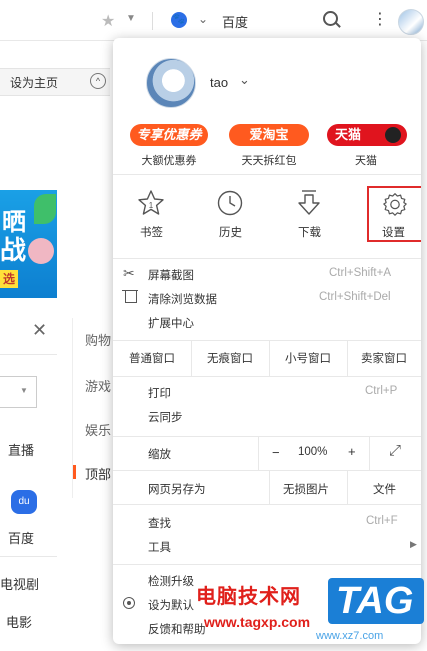 This screenshot has height=651, width=427. Describe the element at coordinates (384, 489) in the screenshot. I see `file-button: 文件` at that location.